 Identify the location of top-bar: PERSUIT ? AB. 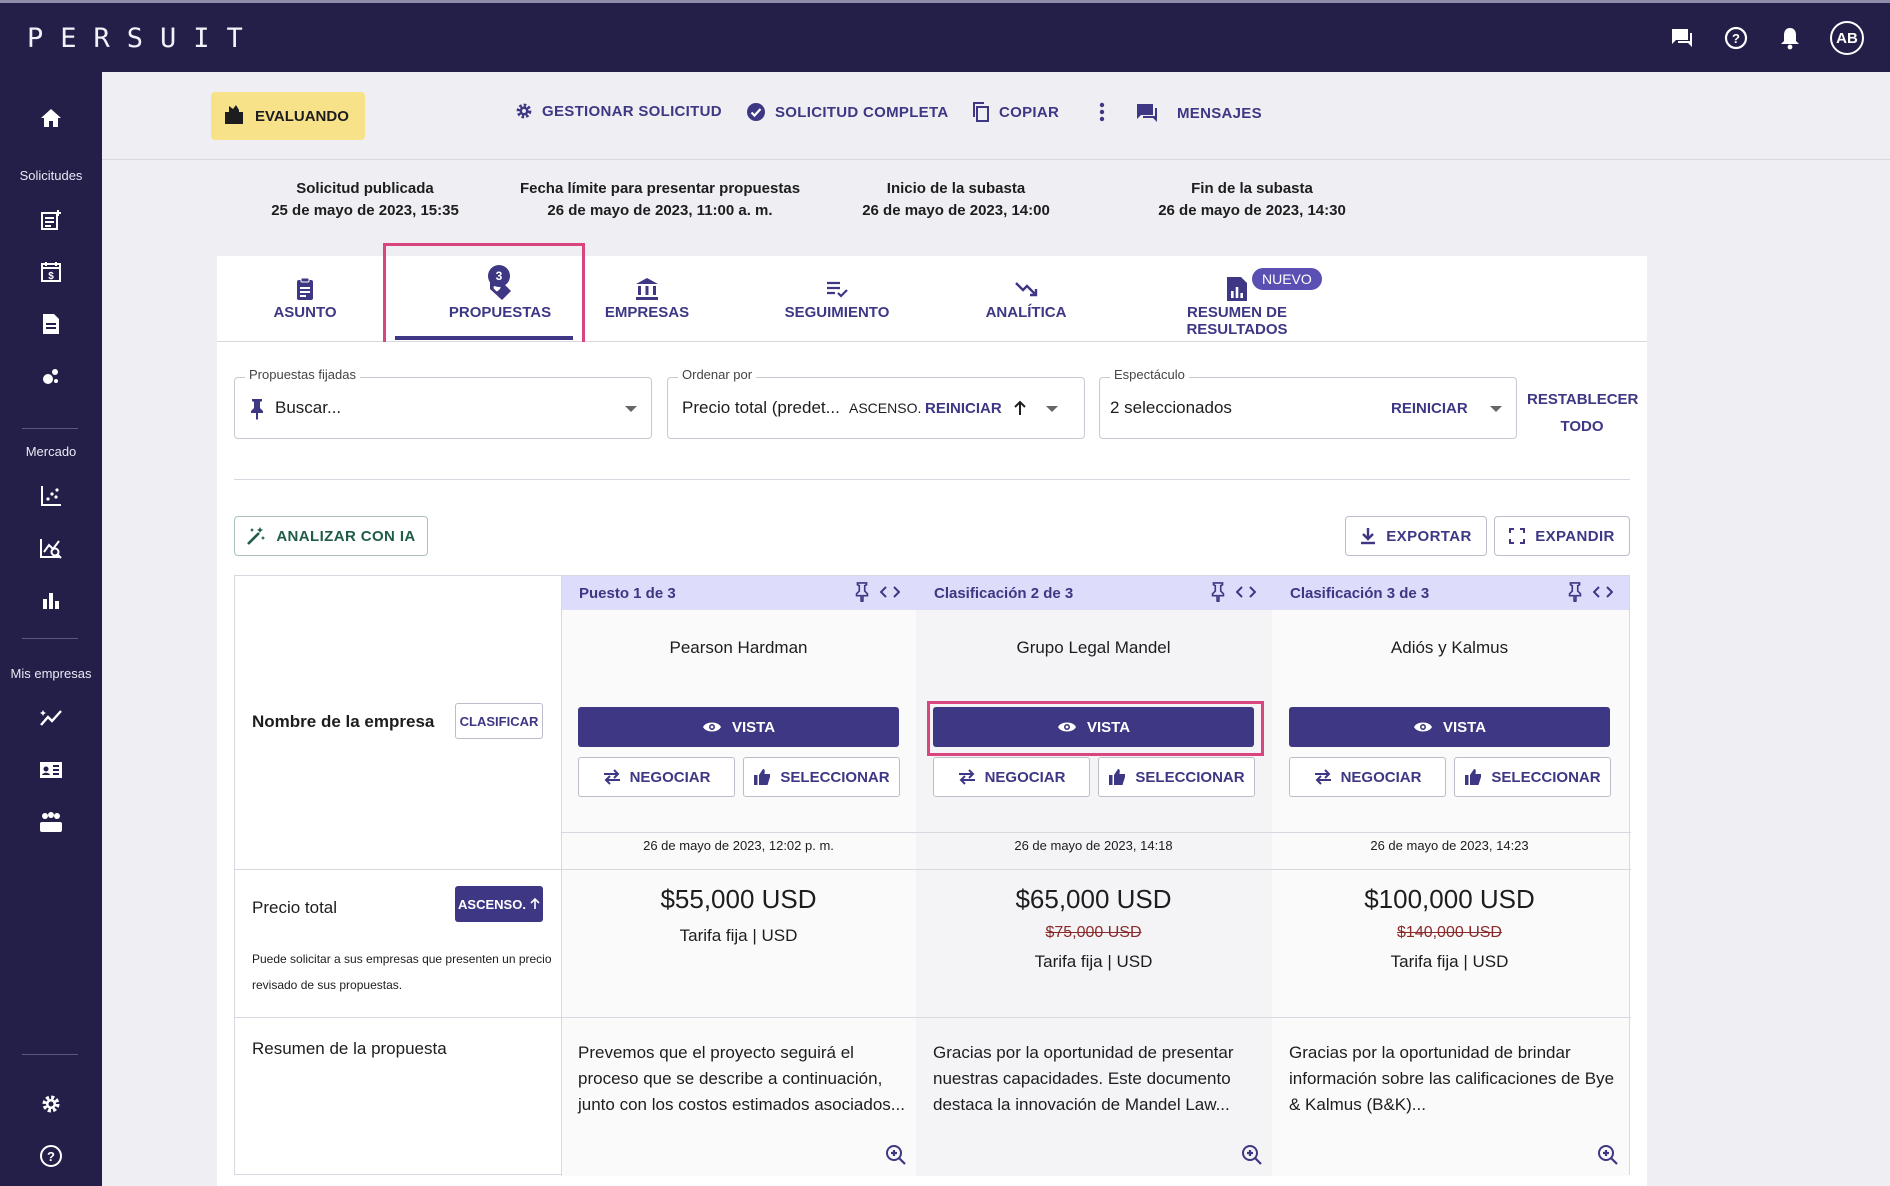
(945, 36).